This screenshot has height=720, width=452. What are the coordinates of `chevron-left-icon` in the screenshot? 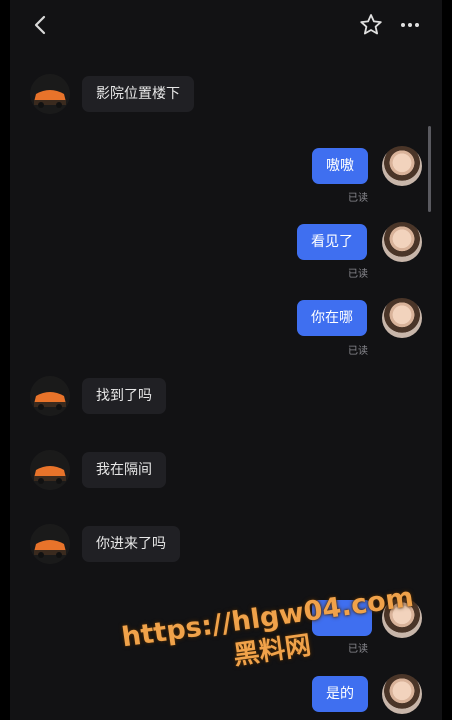 It's located at (40, 25).